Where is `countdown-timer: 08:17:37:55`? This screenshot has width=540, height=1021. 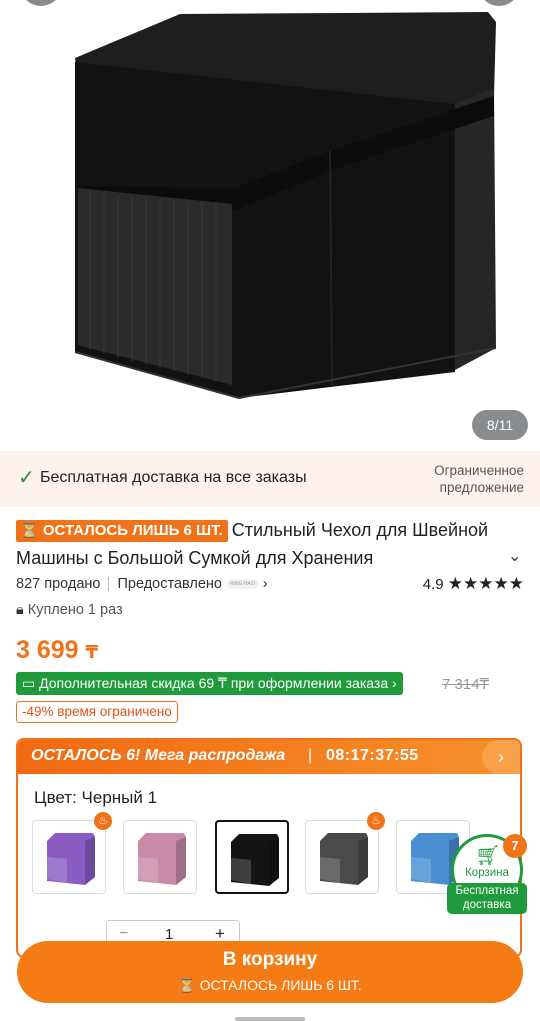
countdown-timer: 08:17:37:55 is located at coordinates (372, 755).